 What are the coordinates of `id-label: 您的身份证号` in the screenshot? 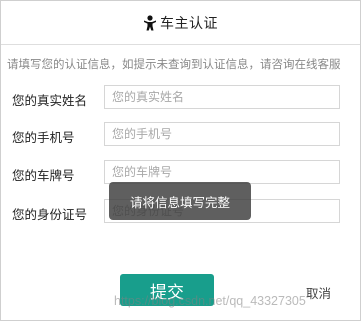 It's located at (50, 214).